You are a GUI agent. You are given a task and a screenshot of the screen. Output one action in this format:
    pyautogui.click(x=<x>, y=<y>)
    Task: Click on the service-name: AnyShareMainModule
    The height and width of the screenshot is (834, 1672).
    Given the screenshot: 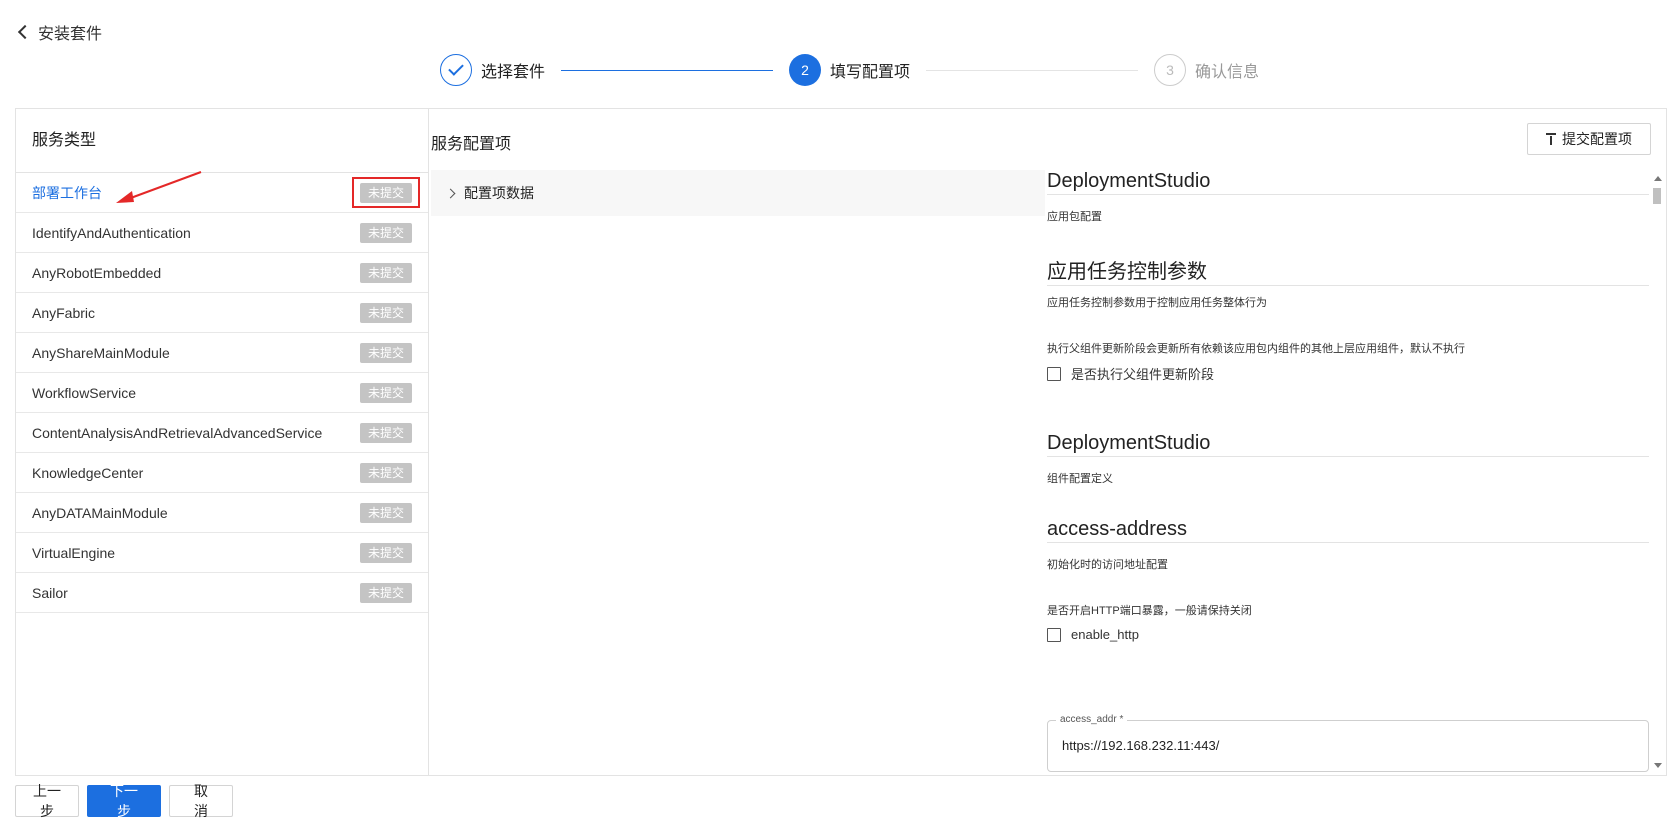 What is the action you would take?
    pyautogui.click(x=101, y=352)
    